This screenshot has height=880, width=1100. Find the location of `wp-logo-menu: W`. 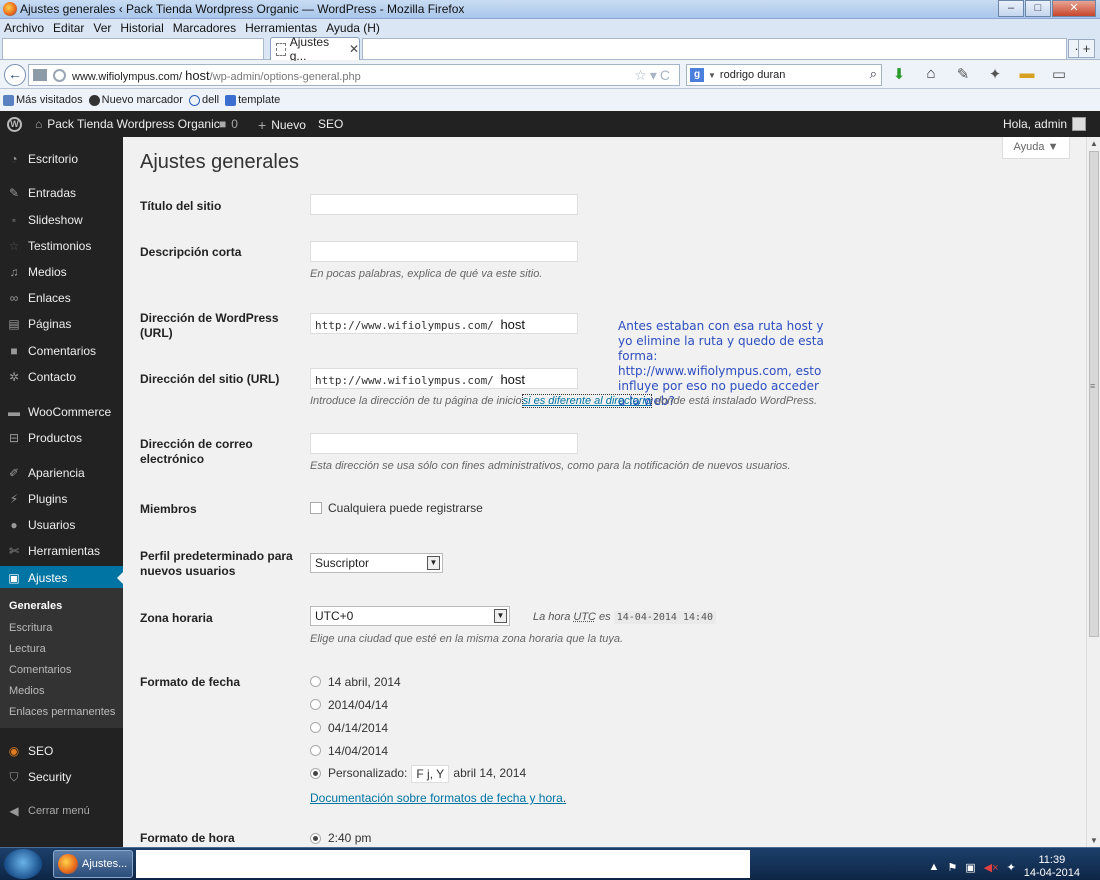

wp-logo-menu: W is located at coordinates (14, 124).